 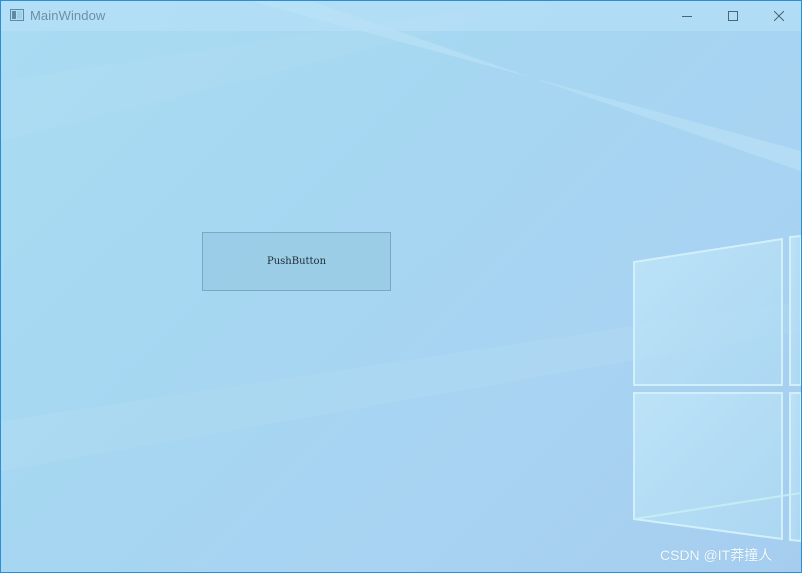 I want to click on maximize-button, so click(x=733, y=16).